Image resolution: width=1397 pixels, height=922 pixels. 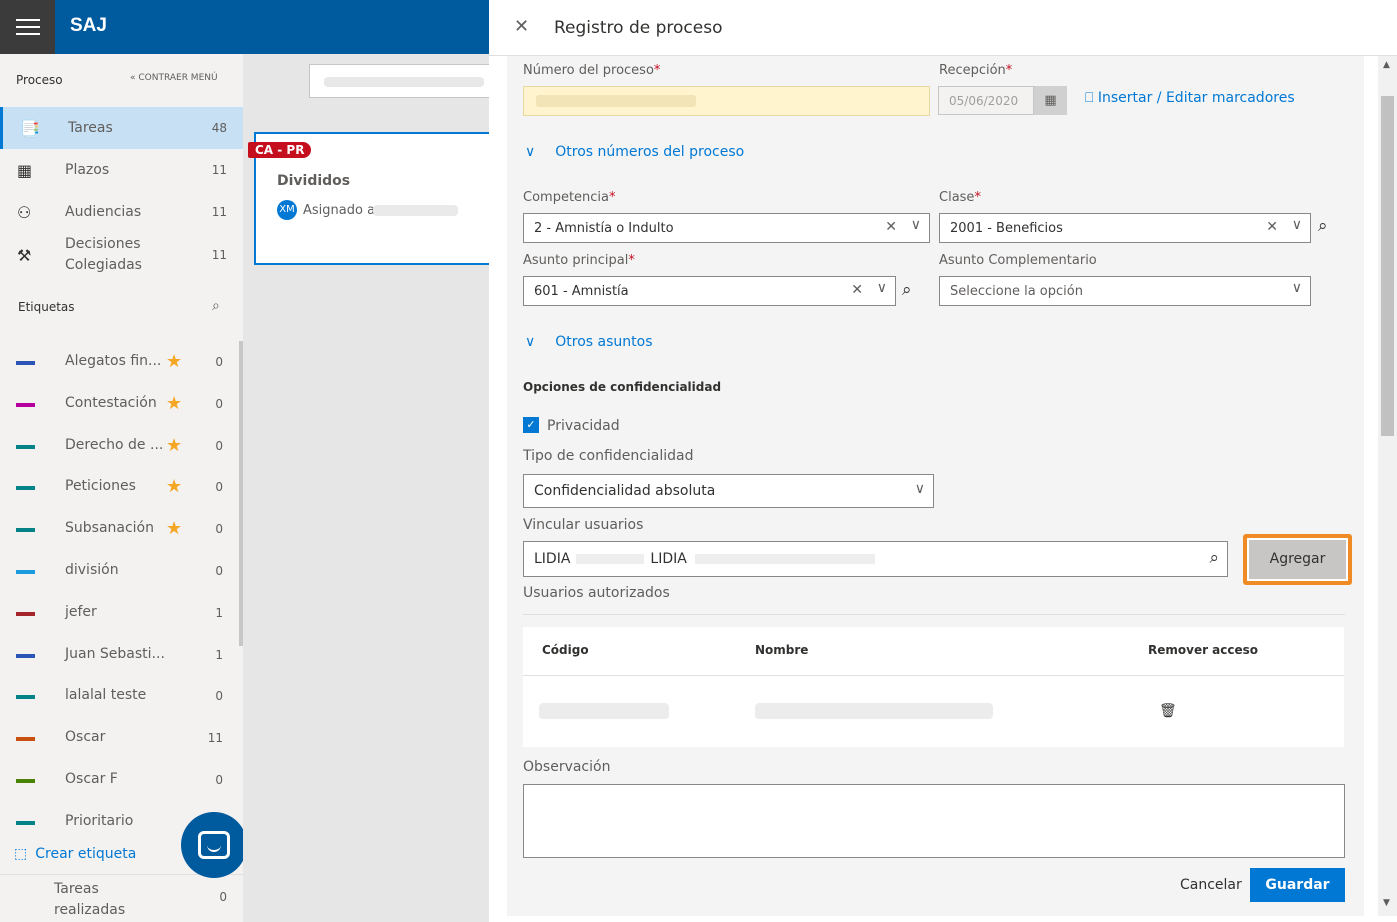 I want to click on numero-input, so click(x=726, y=101).